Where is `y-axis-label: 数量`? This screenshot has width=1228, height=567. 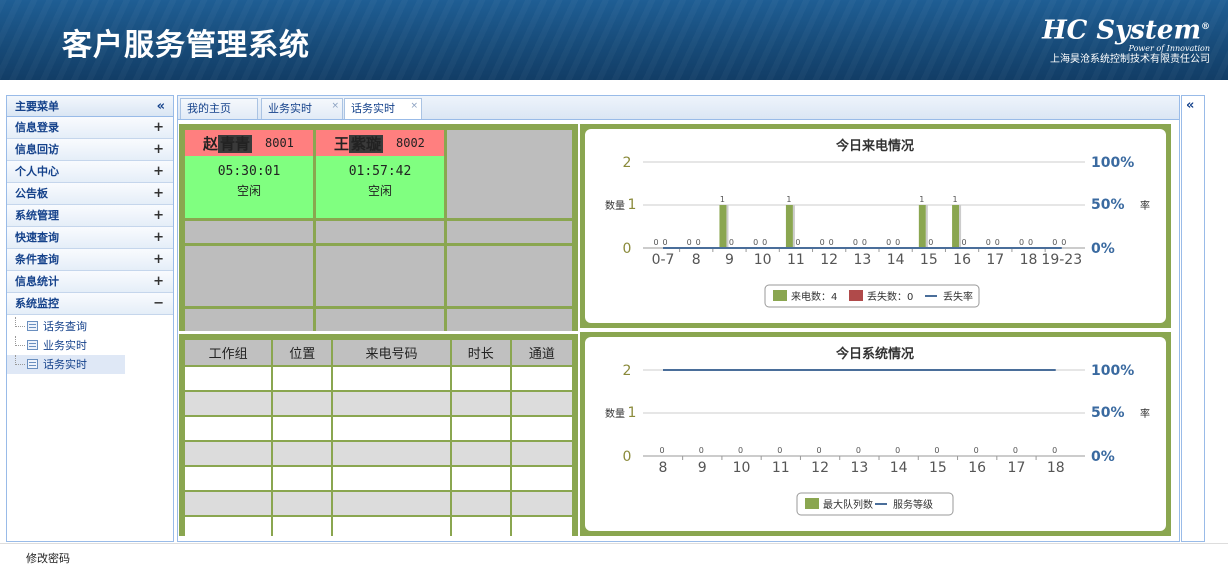 y-axis-label: 数量 is located at coordinates (615, 413).